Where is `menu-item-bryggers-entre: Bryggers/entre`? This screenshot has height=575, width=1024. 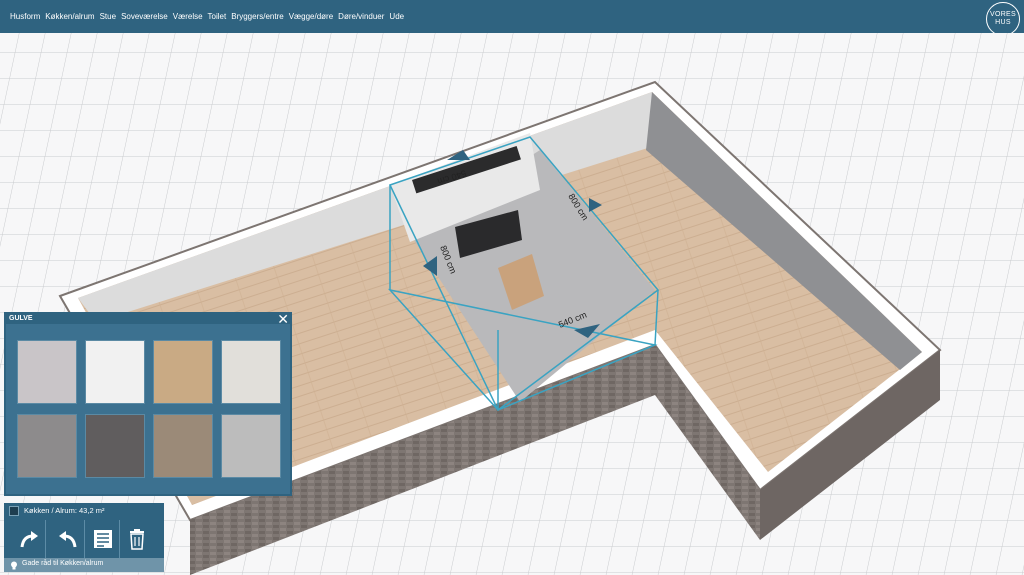
menu-item-bryggers-entre: Bryggers/entre is located at coordinates (257, 16).